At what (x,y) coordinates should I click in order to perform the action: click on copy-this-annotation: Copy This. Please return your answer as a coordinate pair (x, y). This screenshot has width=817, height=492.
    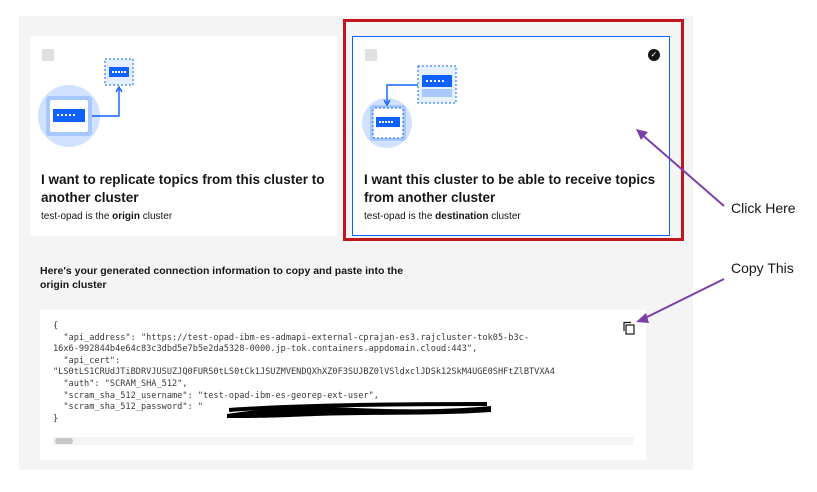
    Looking at the image, I should click on (762, 268).